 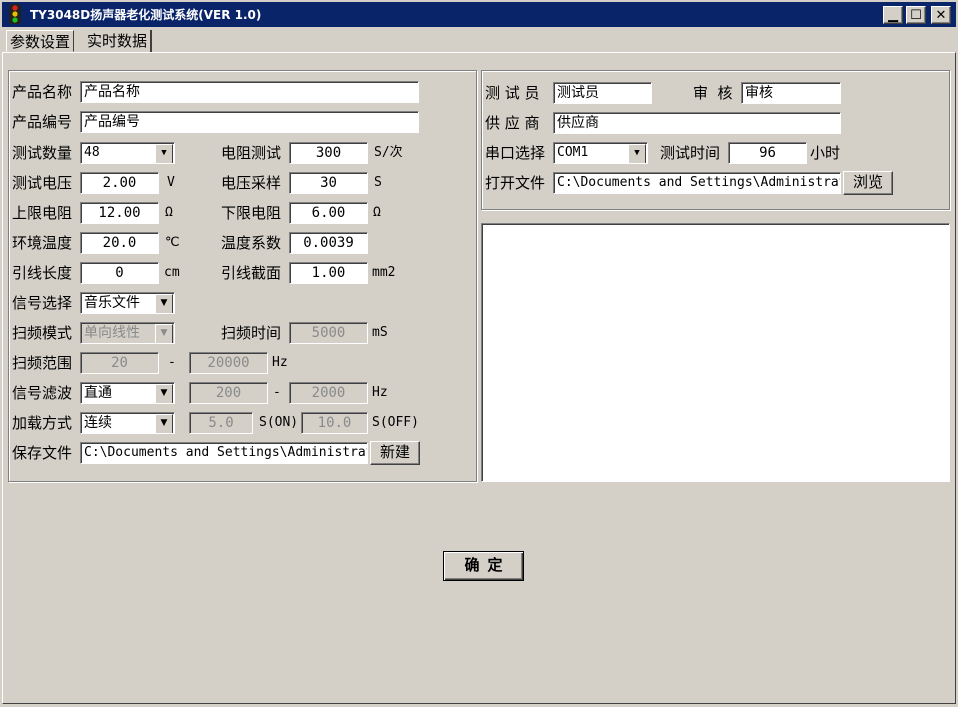 What do you see at coordinates (868, 183) in the screenshot?
I see `browse-button: 浏览` at bounding box center [868, 183].